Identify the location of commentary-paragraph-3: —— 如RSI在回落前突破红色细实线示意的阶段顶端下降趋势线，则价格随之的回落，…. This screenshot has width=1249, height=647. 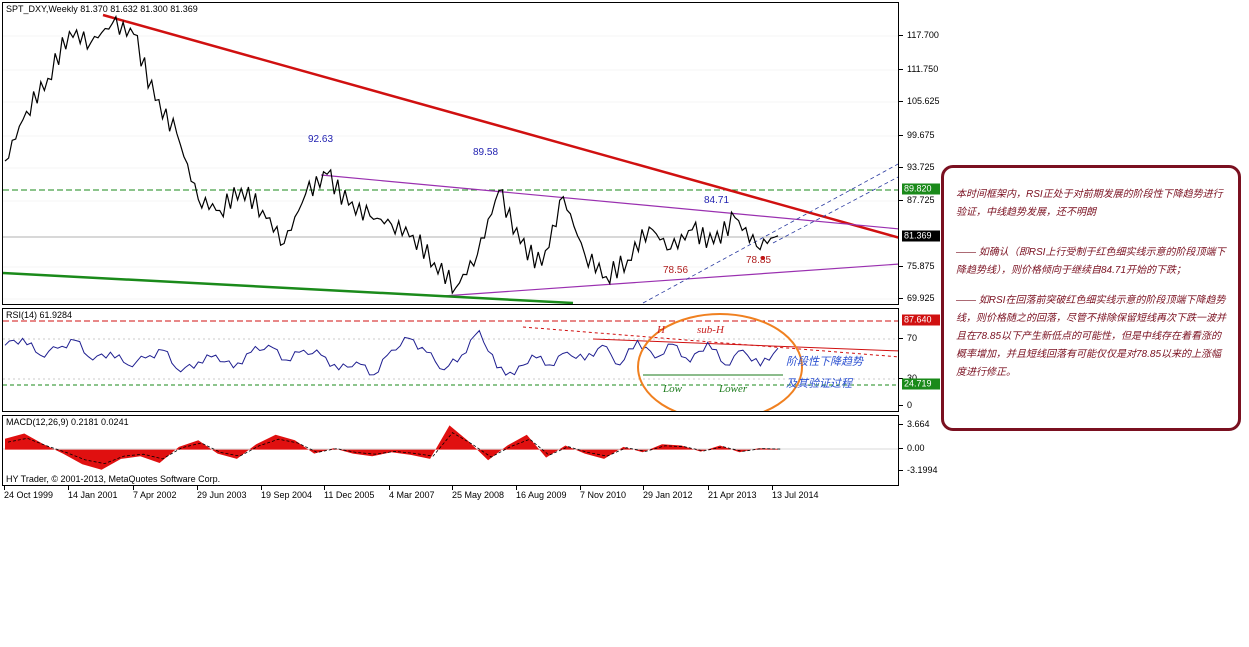
(1091, 336).